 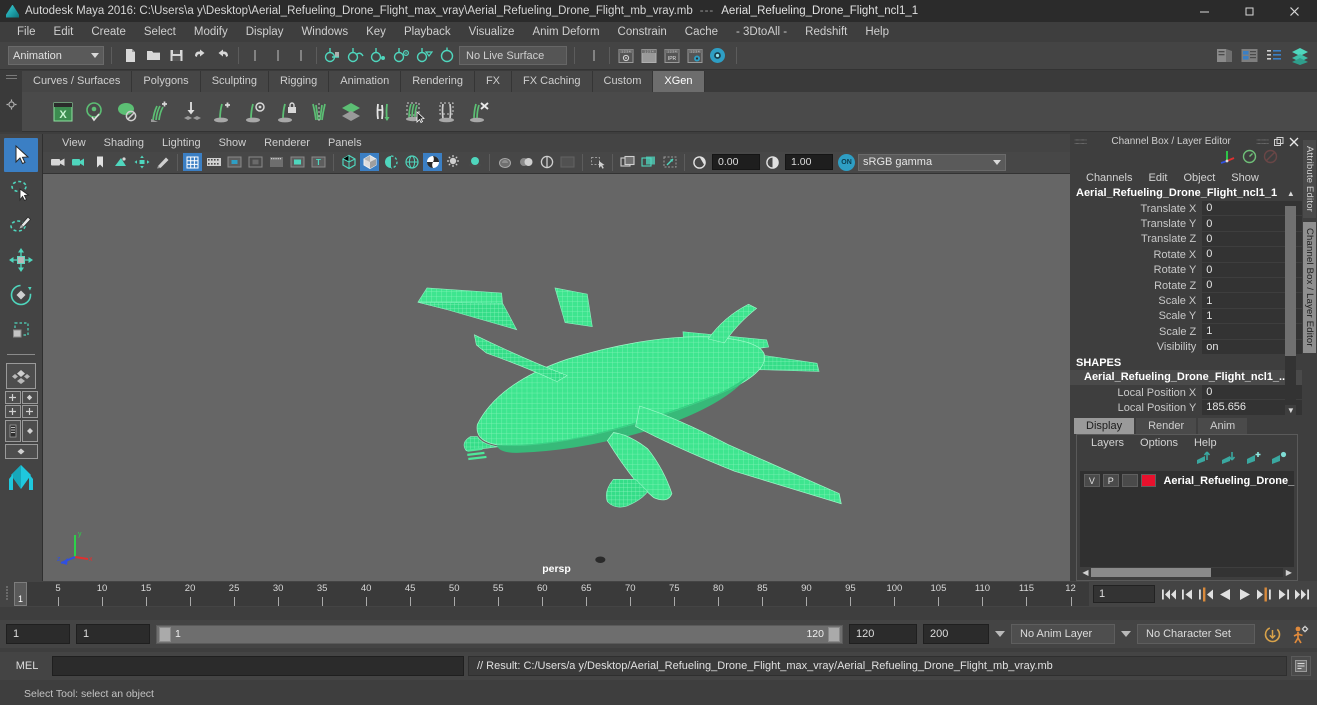 I want to click on viewport-snapshot-icon, so click(x=627, y=162).